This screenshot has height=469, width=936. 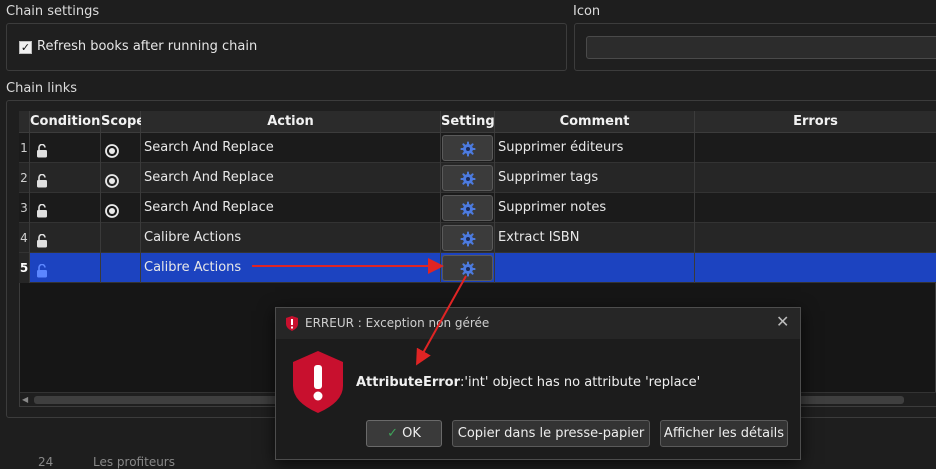 I want to click on arrow-to-error, so click(x=441, y=320).